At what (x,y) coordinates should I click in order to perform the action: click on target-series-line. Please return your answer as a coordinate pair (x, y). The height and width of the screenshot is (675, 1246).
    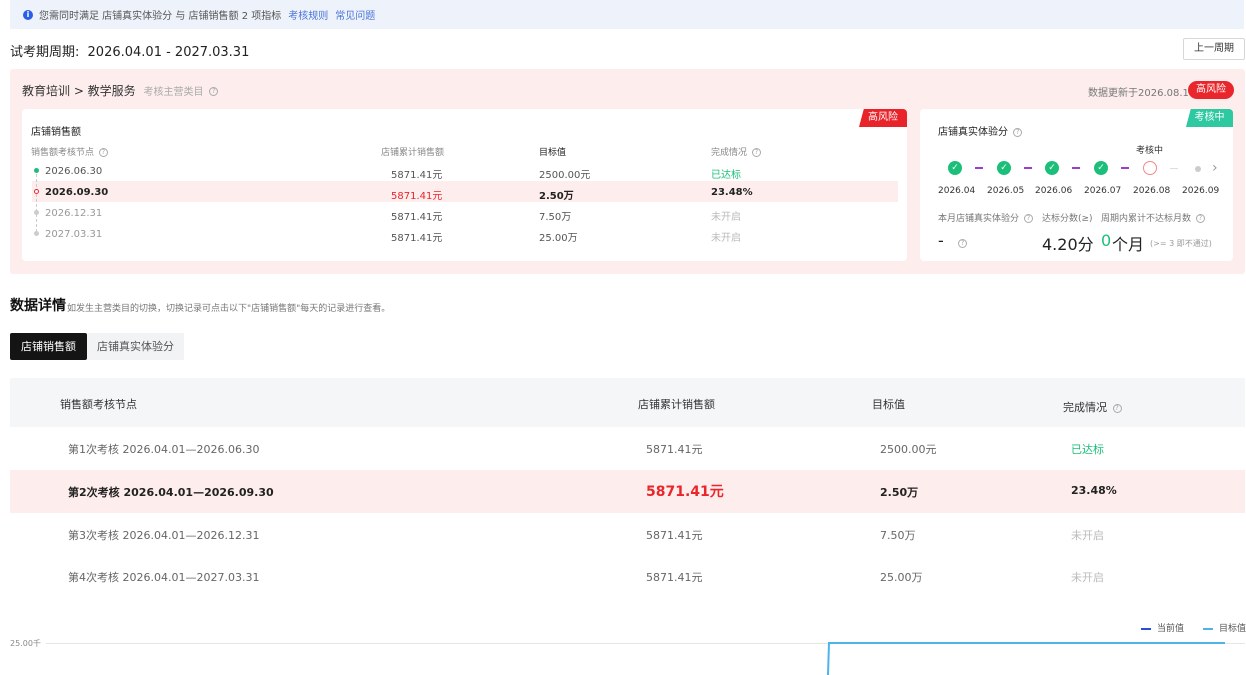
    Looking at the image, I should click on (1026, 658).